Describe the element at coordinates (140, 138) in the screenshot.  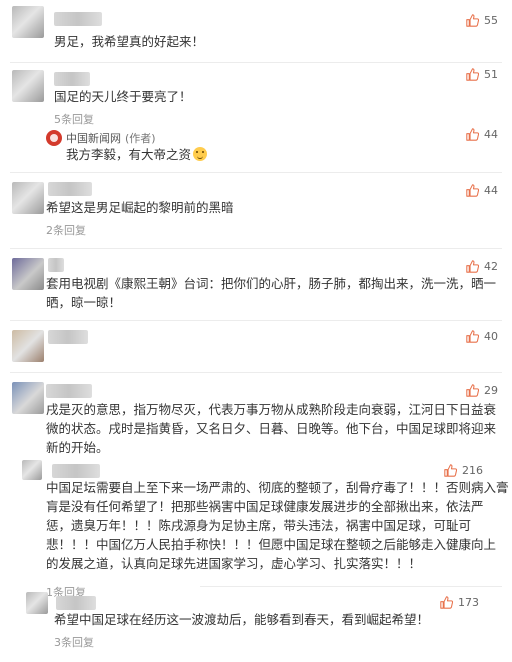
I see `author-tag: (作者)` at that location.